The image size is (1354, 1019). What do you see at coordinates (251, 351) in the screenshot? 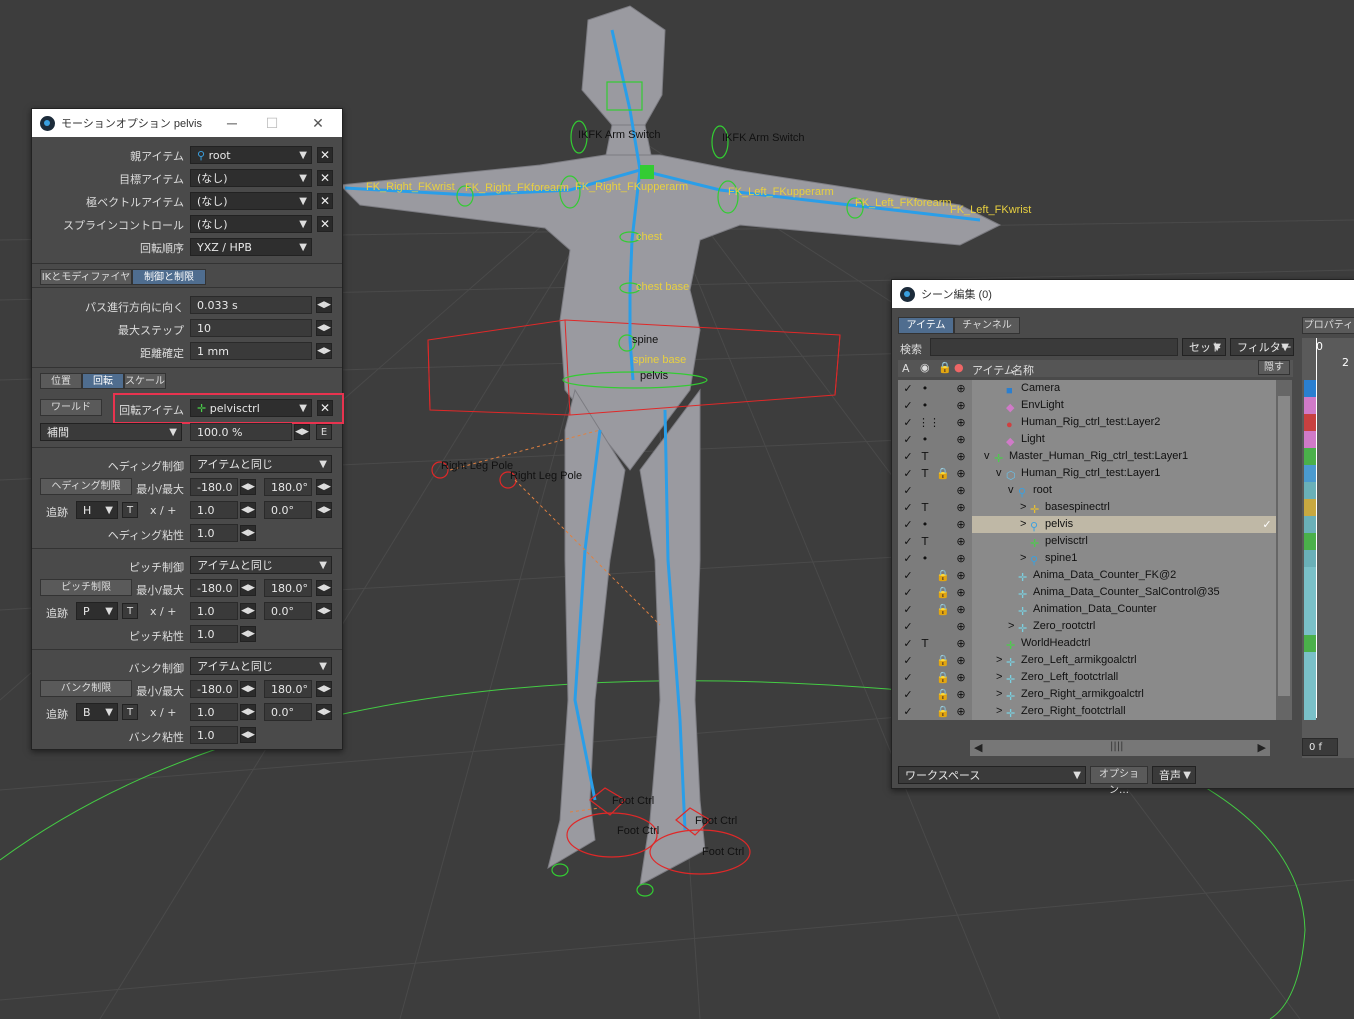
I see `distance-field: 1 mm` at bounding box center [251, 351].